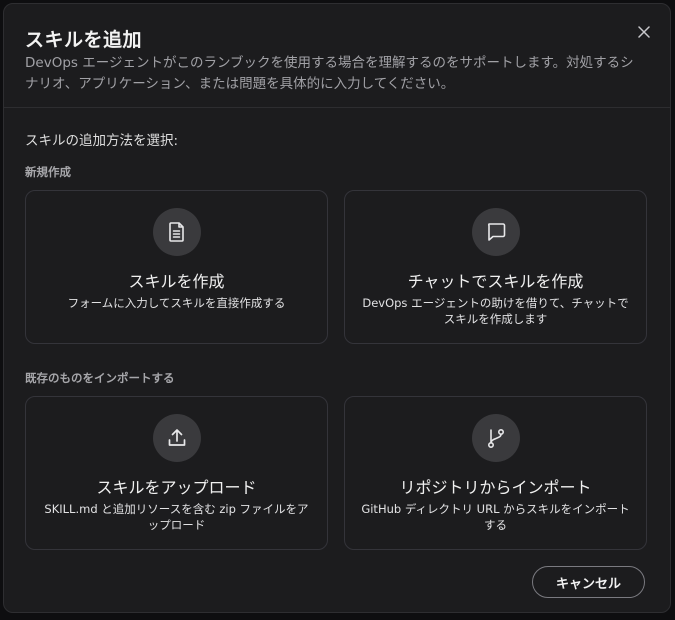 This screenshot has width=675, height=620. Describe the element at coordinates (102, 141) in the screenshot. I see `method-prompt: スキルの追加方法を選択:` at that location.